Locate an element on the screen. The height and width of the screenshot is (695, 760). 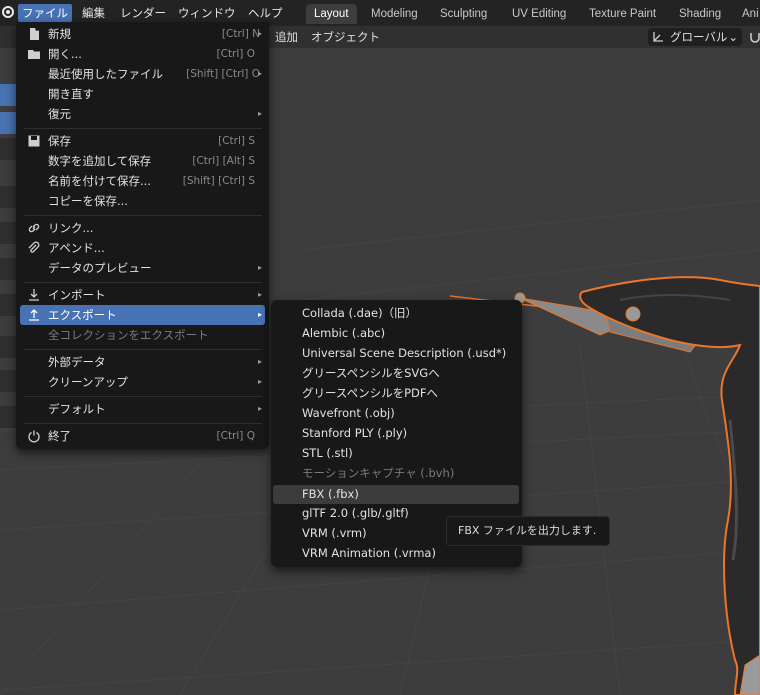
menu-item-cleanup: クリーンアップ ▸ is located at coordinates (142, 382).